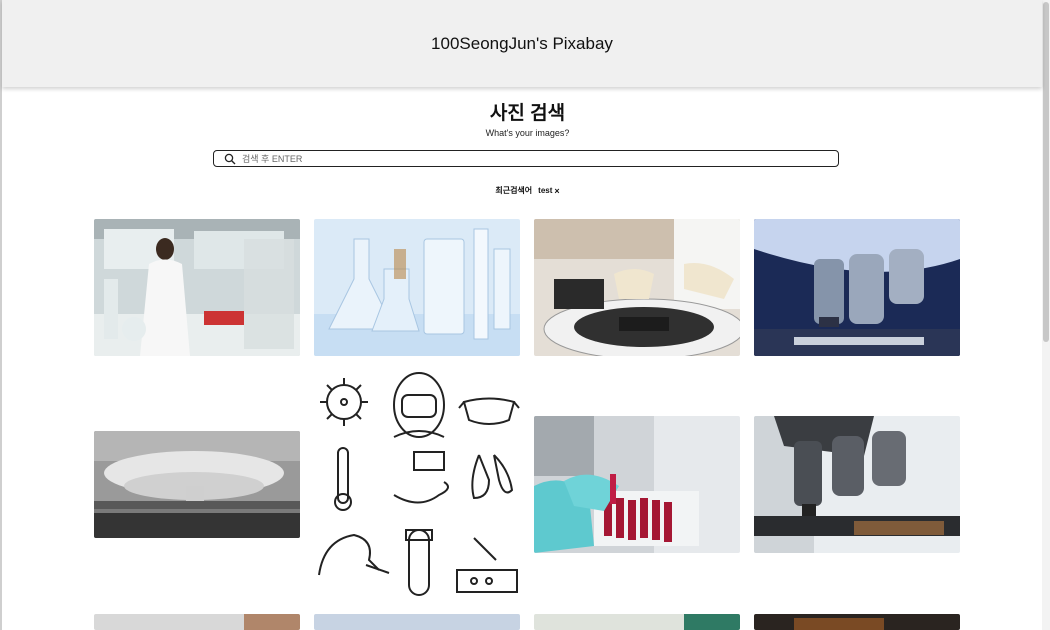 This screenshot has height=630, width=1050. I want to click on centrifuge-image, so click(637, 287).